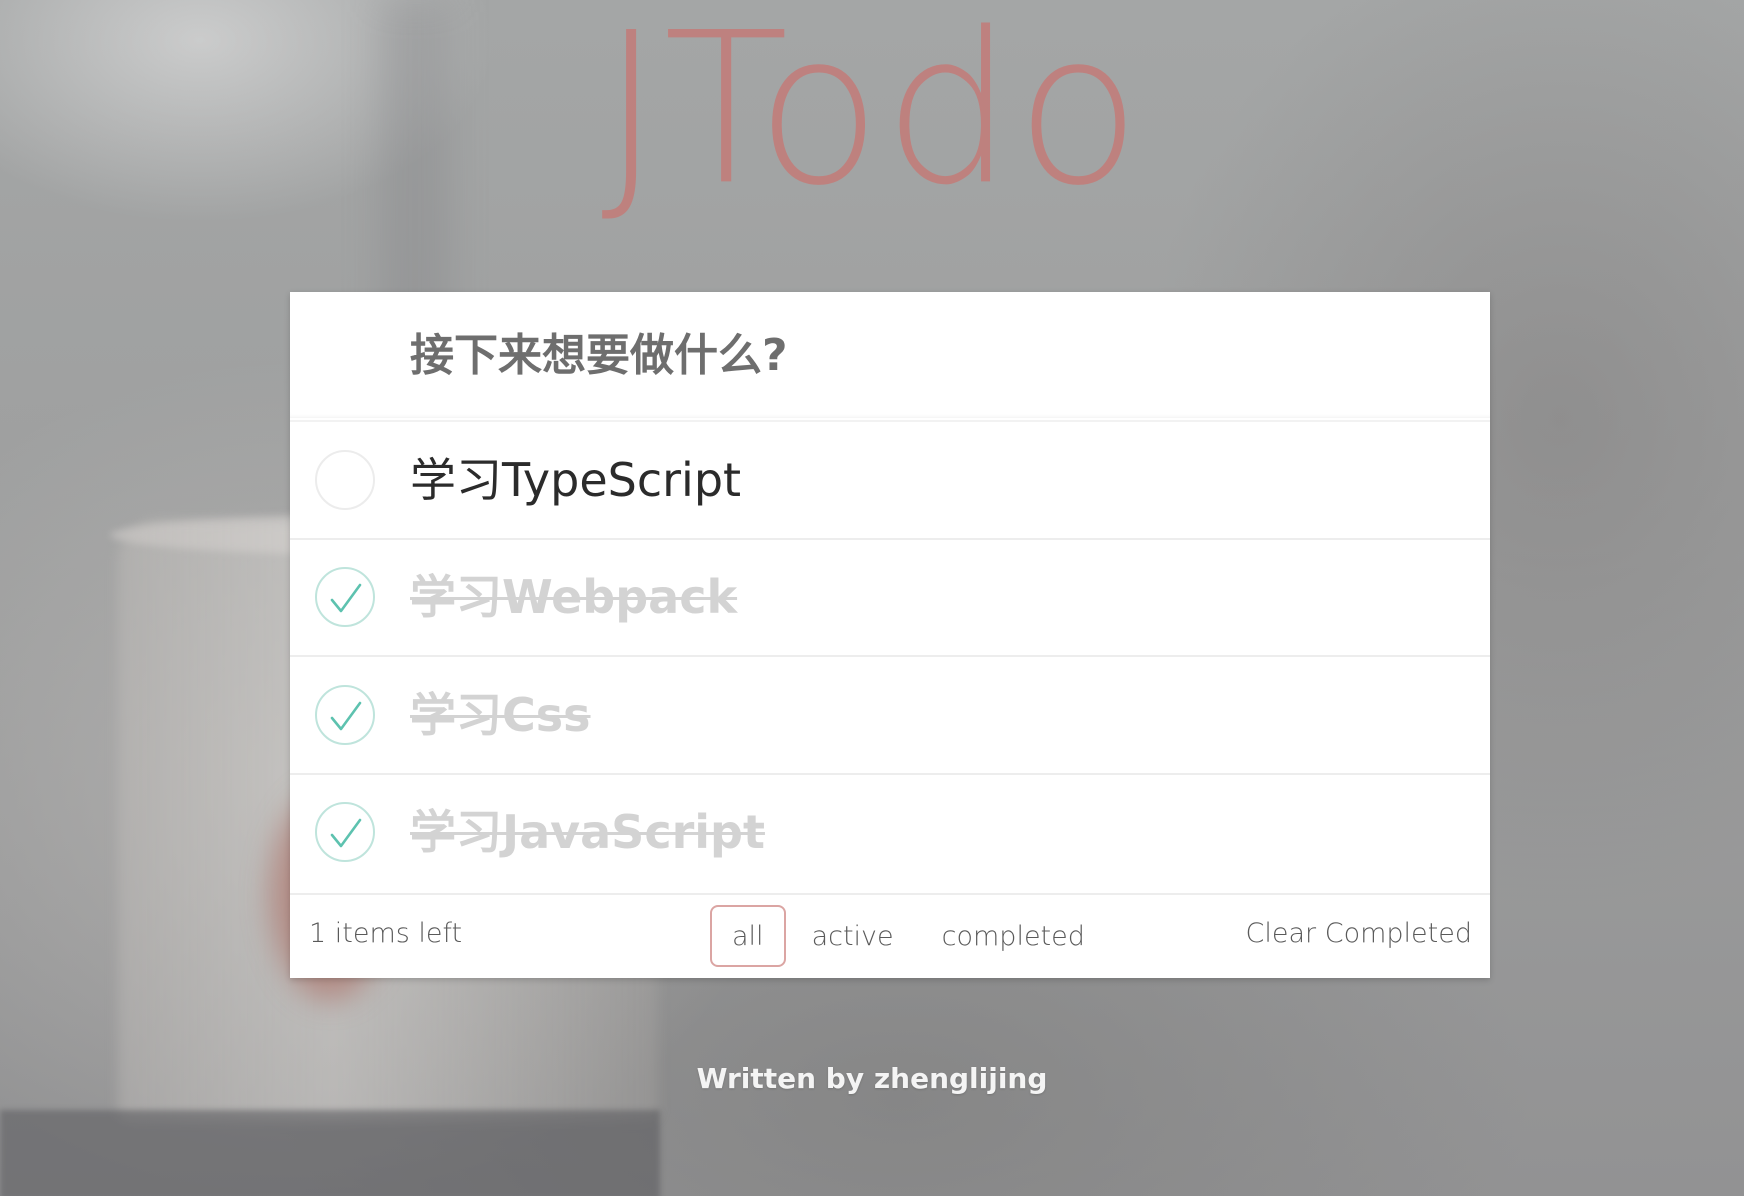 This screenshot has height=1196, width=1744. What do you see at coordinates (890, 831) in the screenshot?
I see `todo-item: 学习JavaScript` at bounding box center [890, 831].